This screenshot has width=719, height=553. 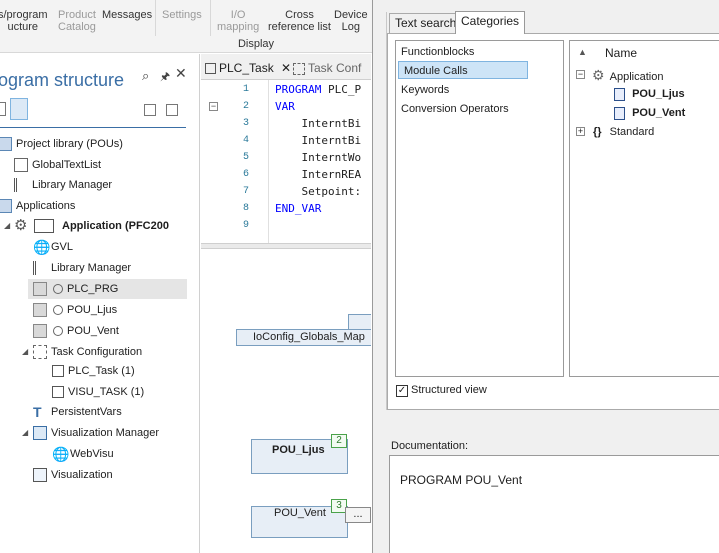 What do you see at coordinates (238, 21) in the screenshot?
I see `io-mapping-button: I/O mapping` at bounding box center [238, 21].